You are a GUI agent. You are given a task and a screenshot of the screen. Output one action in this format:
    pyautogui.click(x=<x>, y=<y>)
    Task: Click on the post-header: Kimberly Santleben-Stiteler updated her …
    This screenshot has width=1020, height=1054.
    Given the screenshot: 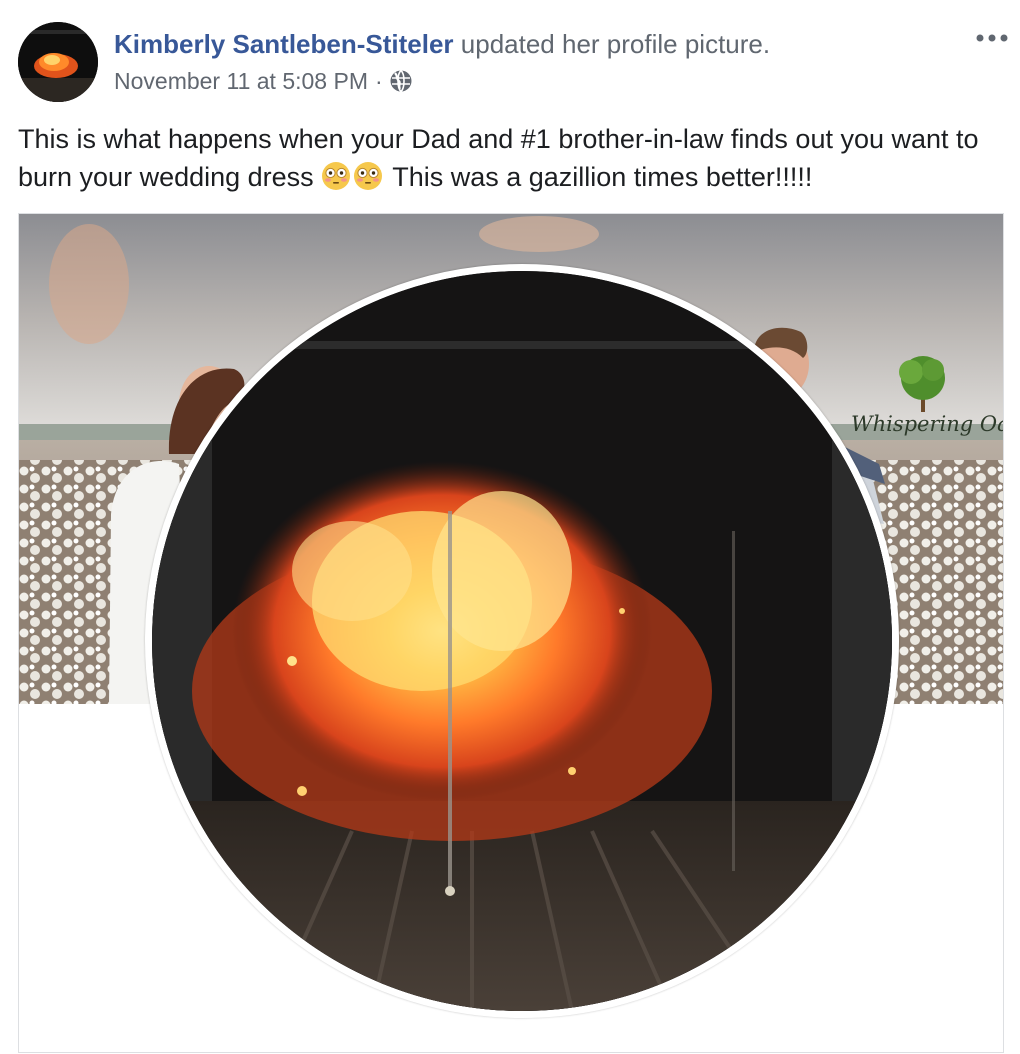 What is the action you would take?
    pyautogui.click(x=442, y=44)
    